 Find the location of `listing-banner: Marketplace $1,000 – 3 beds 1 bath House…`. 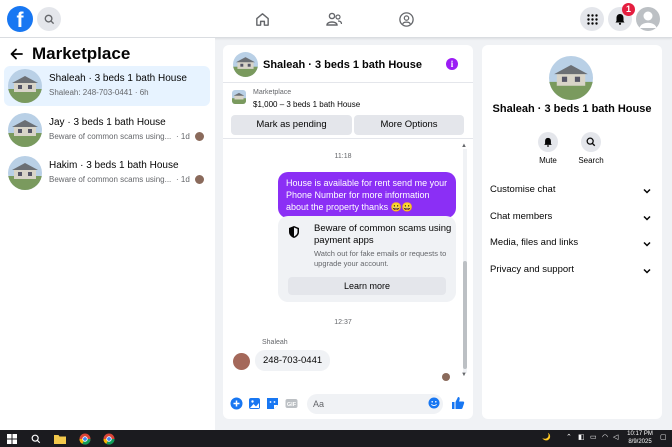

listing-banner: Marketplace $1,000 – 3 beds 1 bath House… is located at coordinates (348, 111).